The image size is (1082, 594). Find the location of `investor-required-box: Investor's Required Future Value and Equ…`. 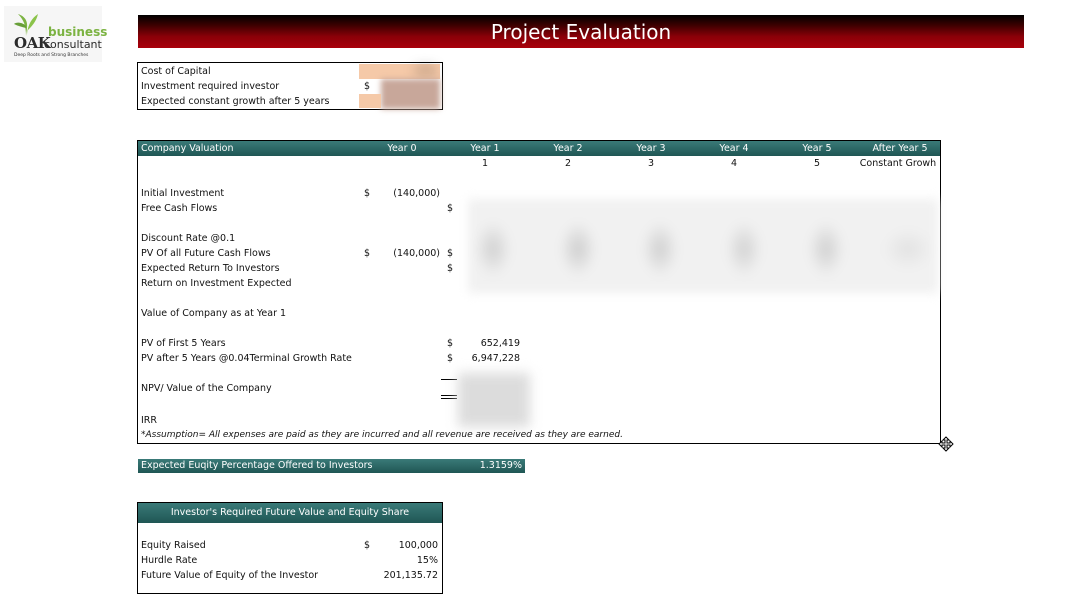

investor-required-box: Investor's Required Future Value and Equ… is located at coordinates (290, 548).